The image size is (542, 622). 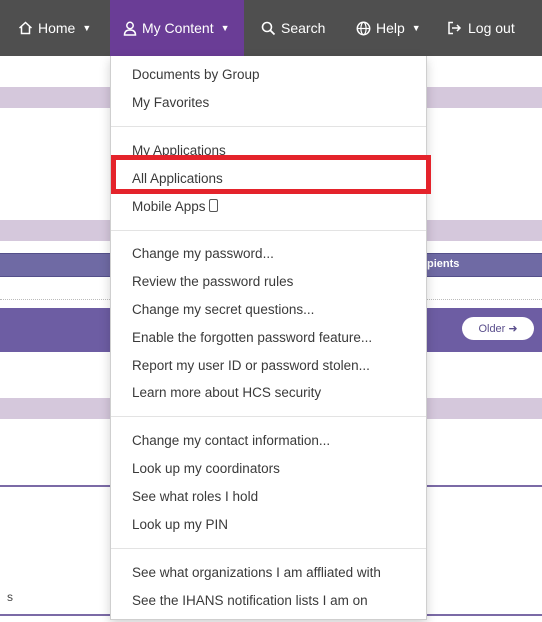 I want to click on nav-home: Home ▼, so click(x=54, y=28).